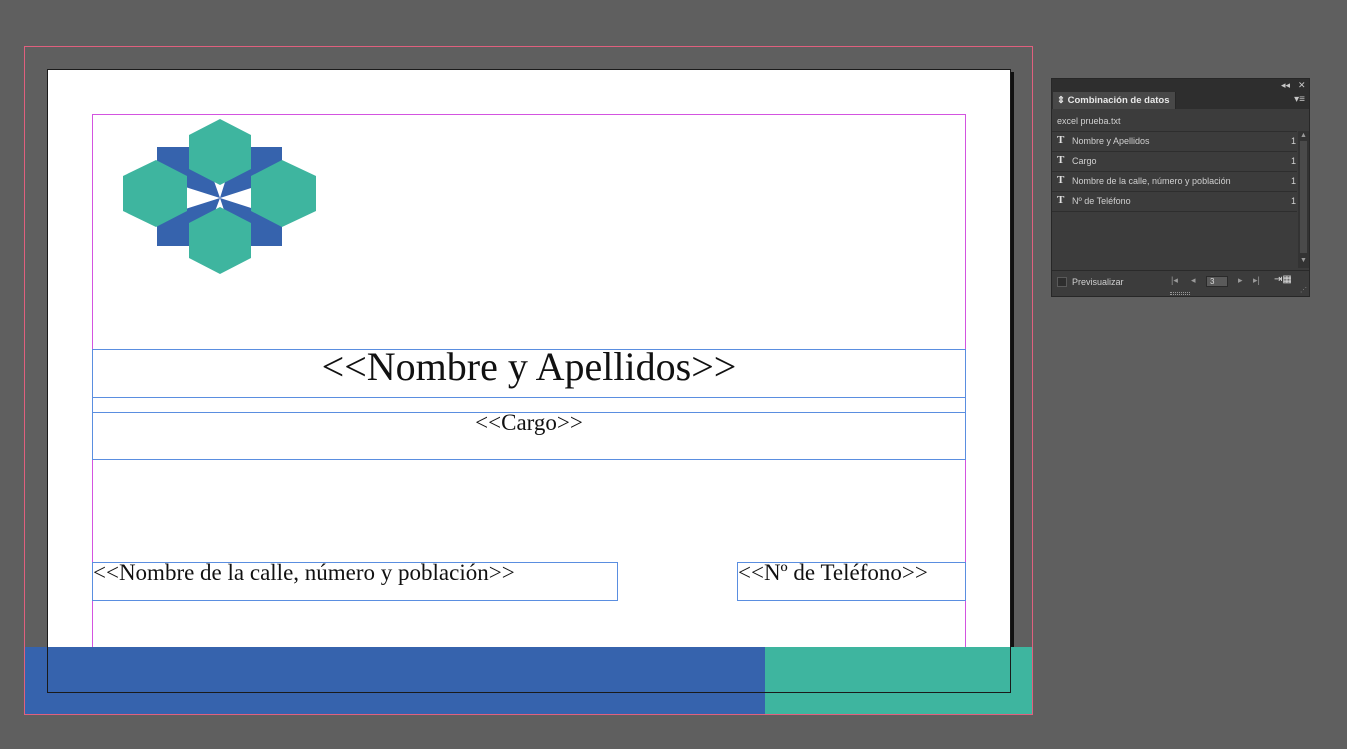  What do you see at coordinates (1111, 141) in the screenshot?
I see `field-label: Nombre y Apellidos` at bounding box center [1111, 141].